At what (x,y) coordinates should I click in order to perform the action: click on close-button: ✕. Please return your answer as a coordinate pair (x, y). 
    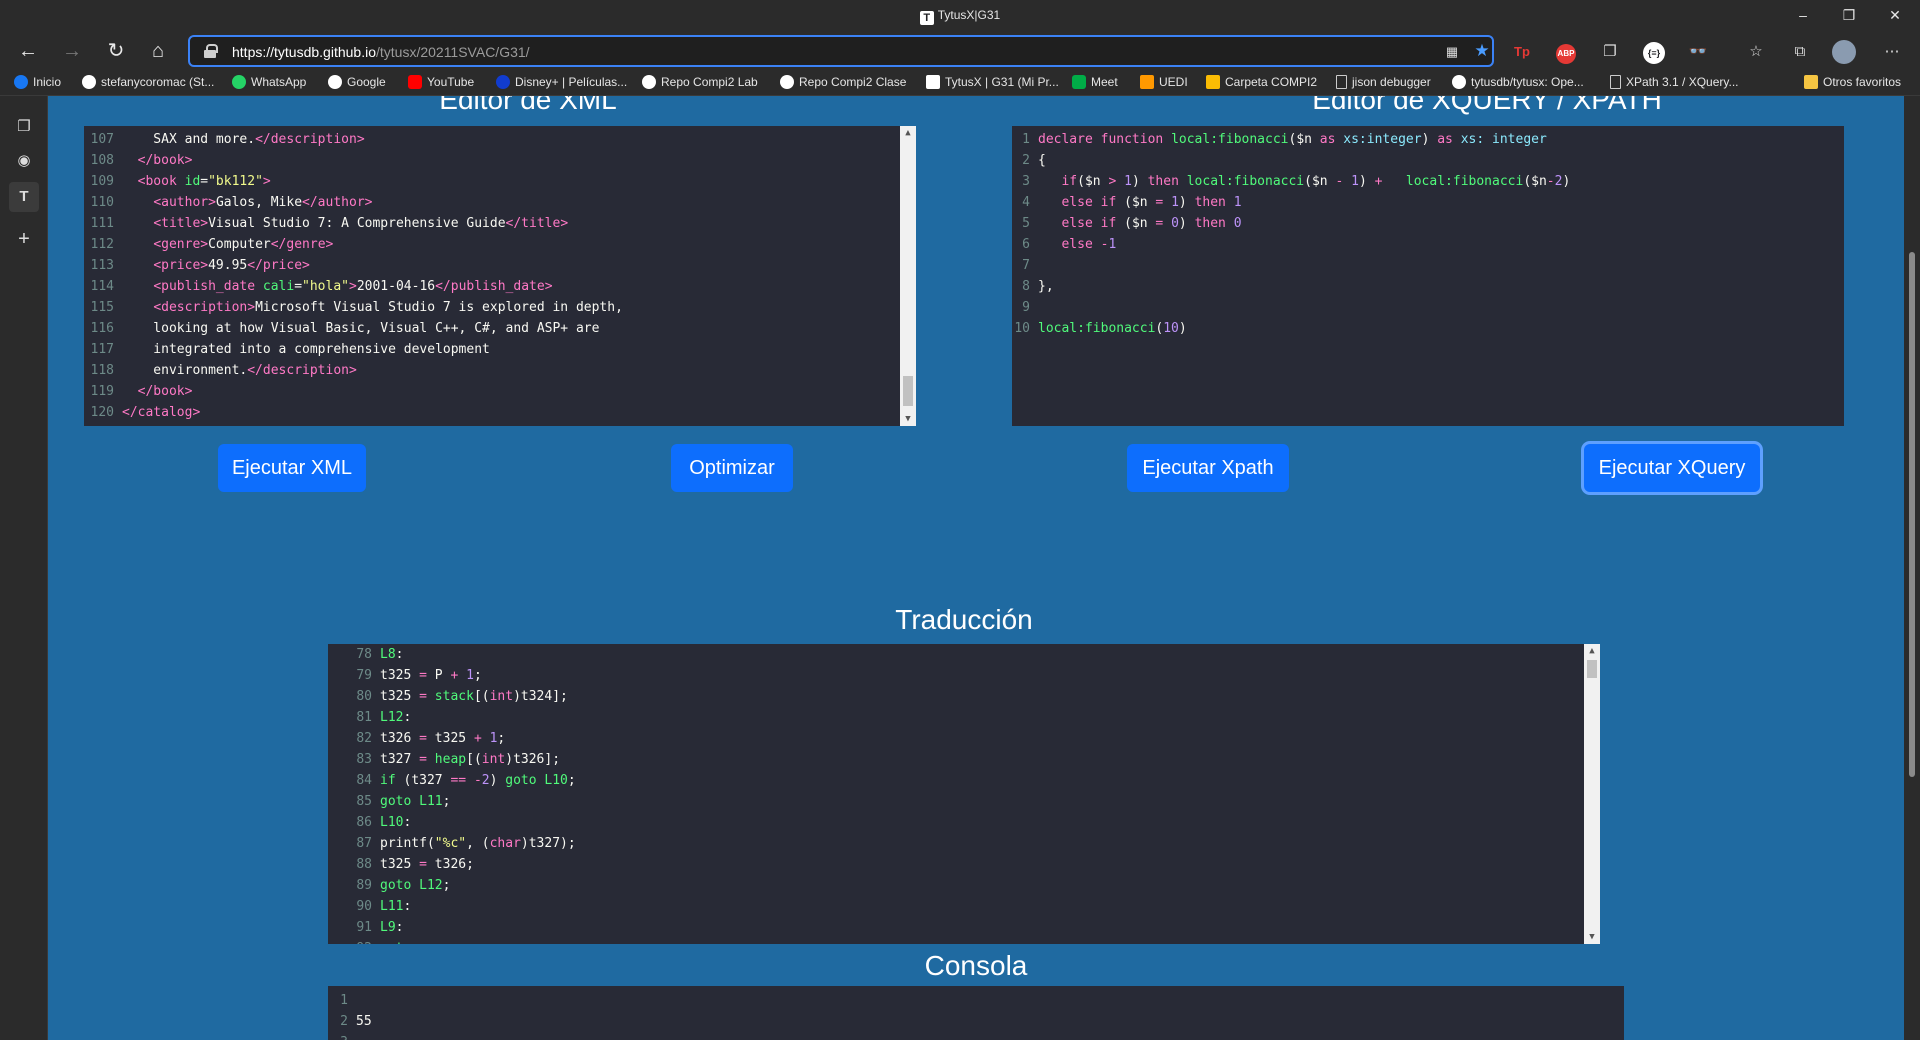
    Looking at the image, I should click on (1895, 16).